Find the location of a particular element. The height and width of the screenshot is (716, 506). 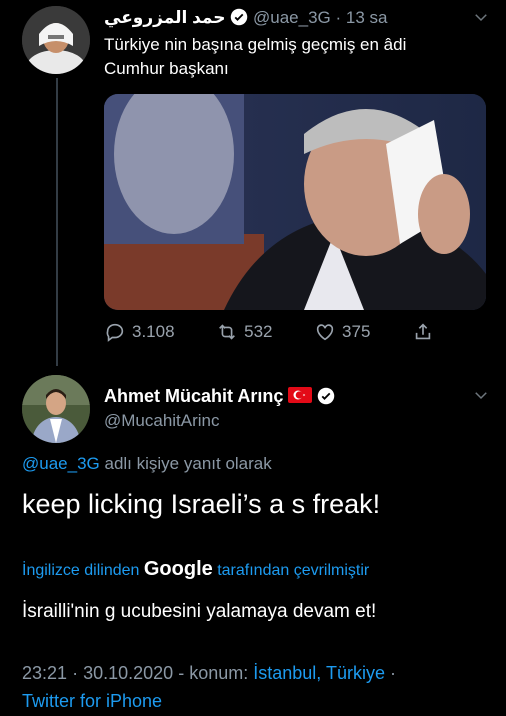

avatar-uae is located at coordinates (56, 40).